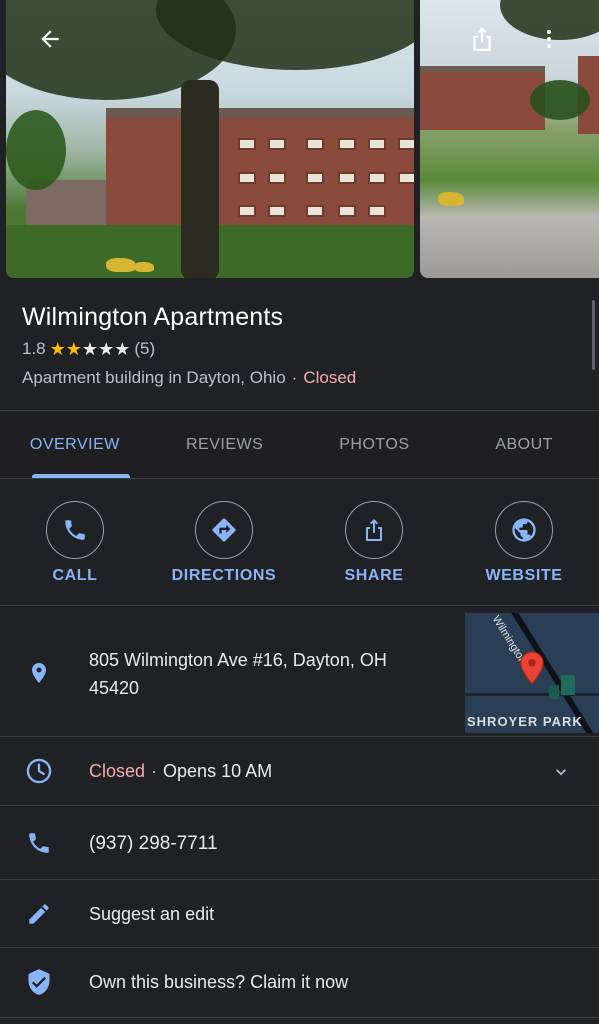 The height and width of the screenshot is (1024, 599). Describe the element at coordinates (525, 721) in the screenshot. I see `map-area-label: SHROYER PARK` at that location.